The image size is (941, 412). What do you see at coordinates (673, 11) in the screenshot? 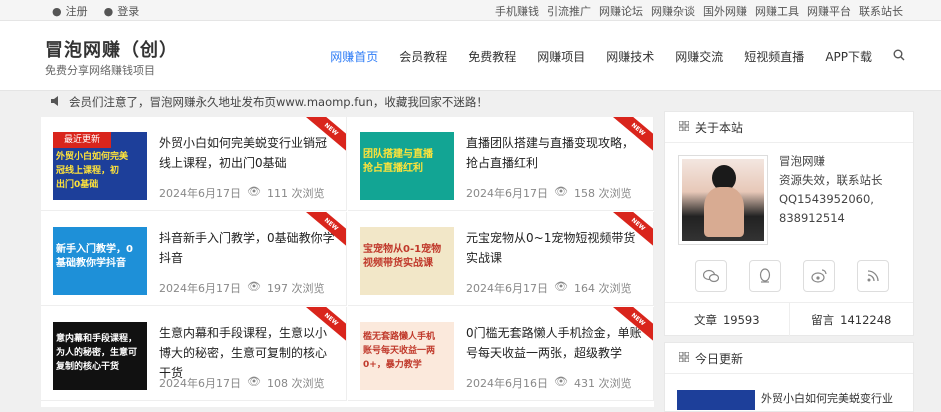
I see `top-link: 网赚杂谈` at bounding box center [673, 11].